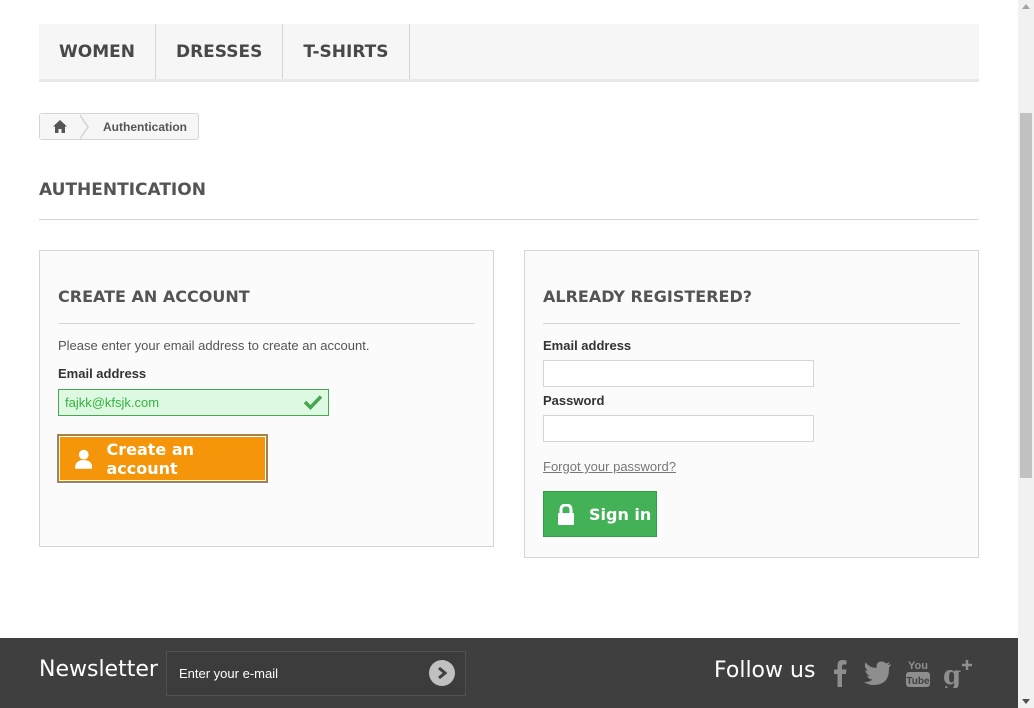 The height and width of the screenshot is (708, 1034). I want to click on menu-item-tshirts: T-SHIRTS, so click(346, 51).